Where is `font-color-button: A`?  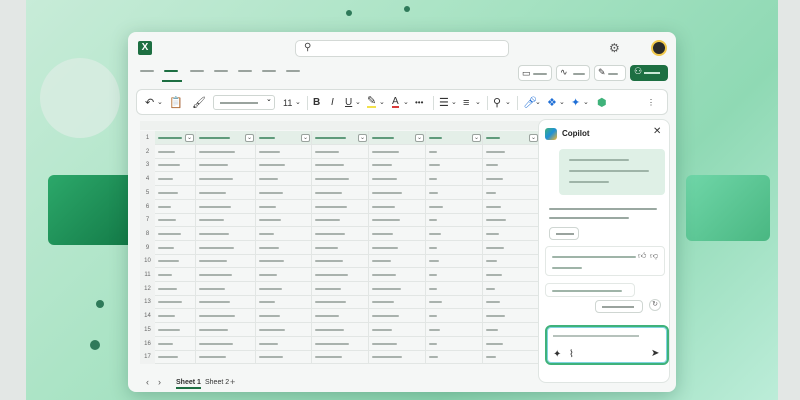
font-color-button: A is located at coordinates (395, 101).